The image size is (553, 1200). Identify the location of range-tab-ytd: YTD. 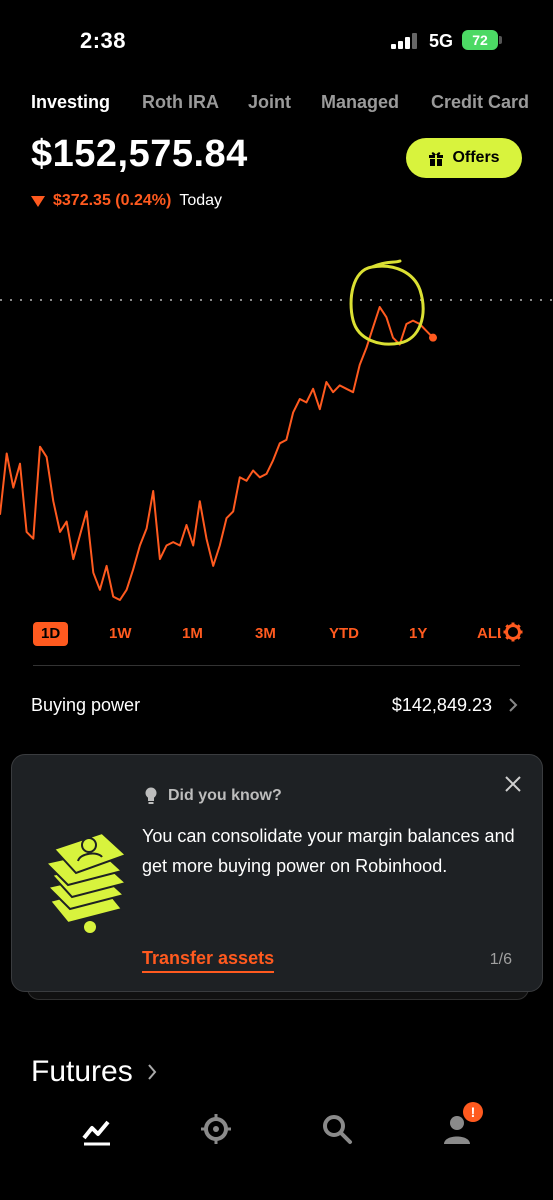
(344, 634).